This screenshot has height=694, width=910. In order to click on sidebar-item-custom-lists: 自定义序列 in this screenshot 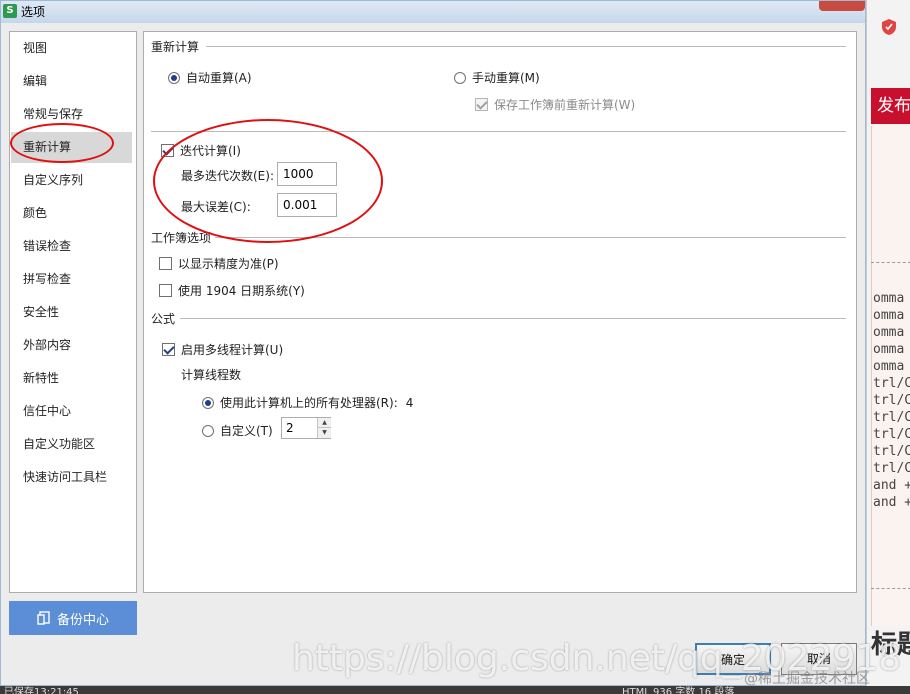, I will do `click(71, 180)`.